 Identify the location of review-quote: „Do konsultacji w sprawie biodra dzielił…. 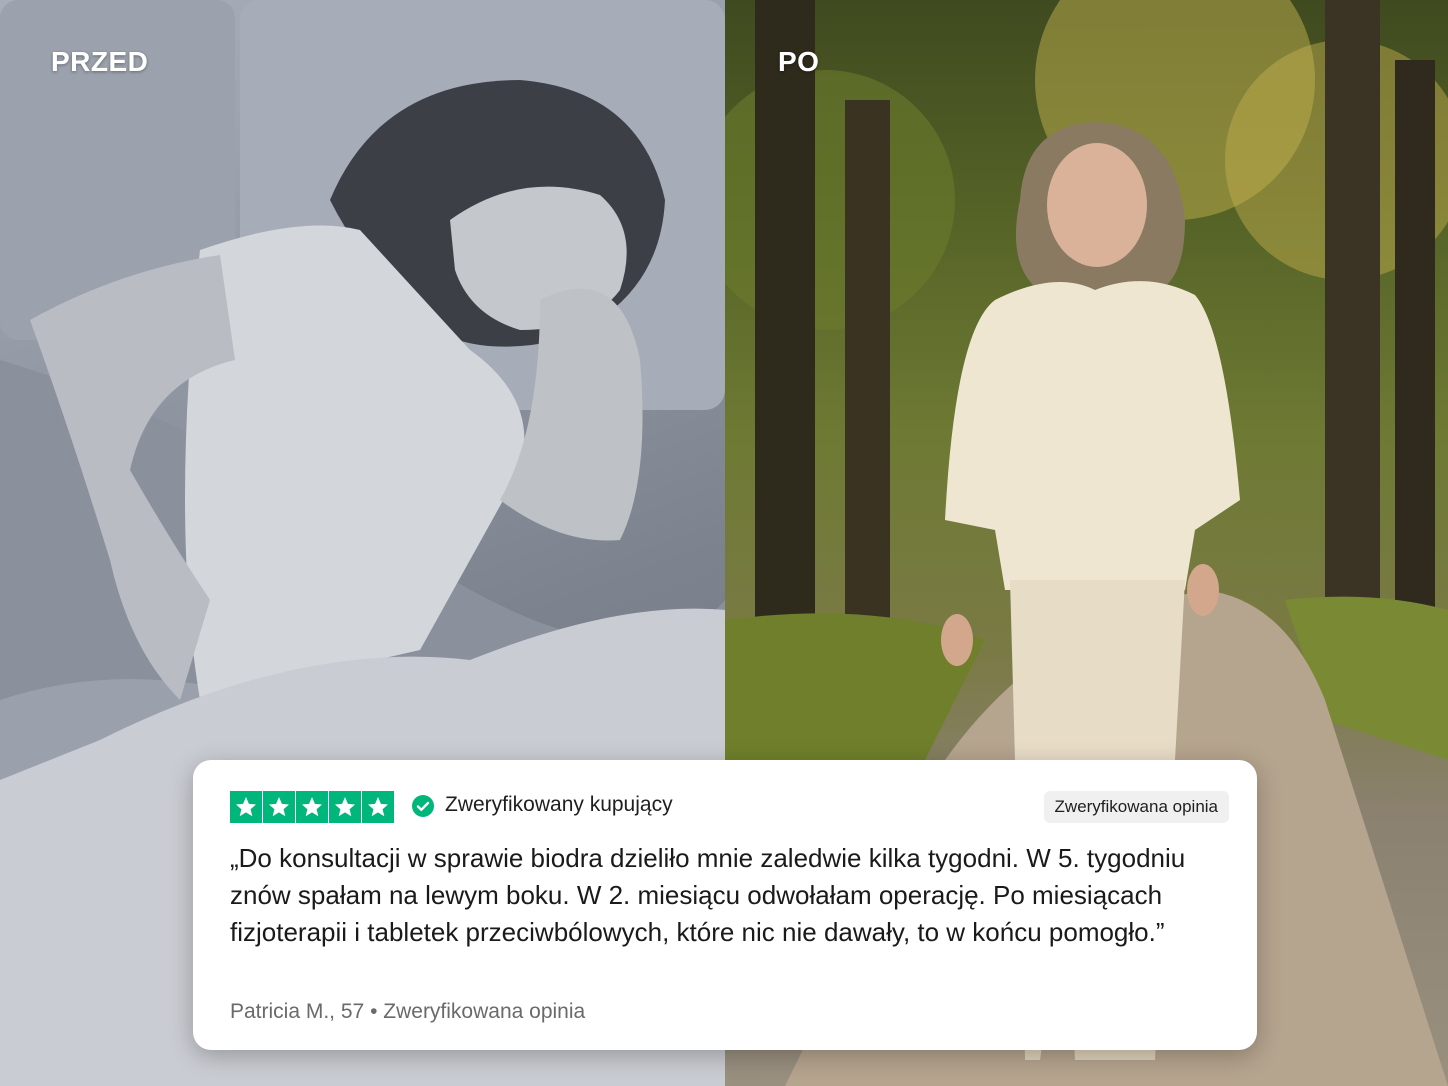
(708, 895).